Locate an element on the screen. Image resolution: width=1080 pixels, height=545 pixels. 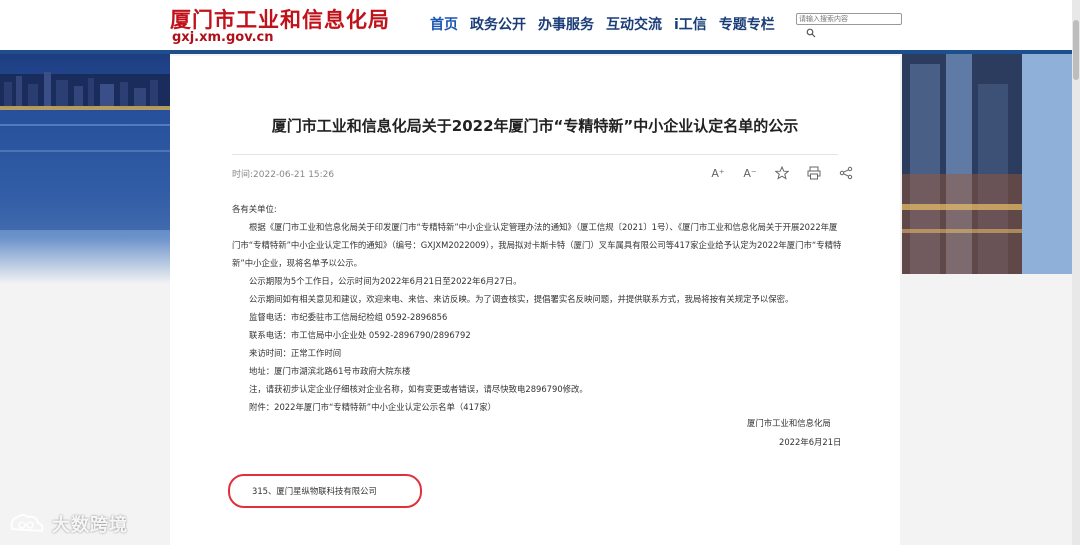
share-icon is located at coordinates (846, 173).